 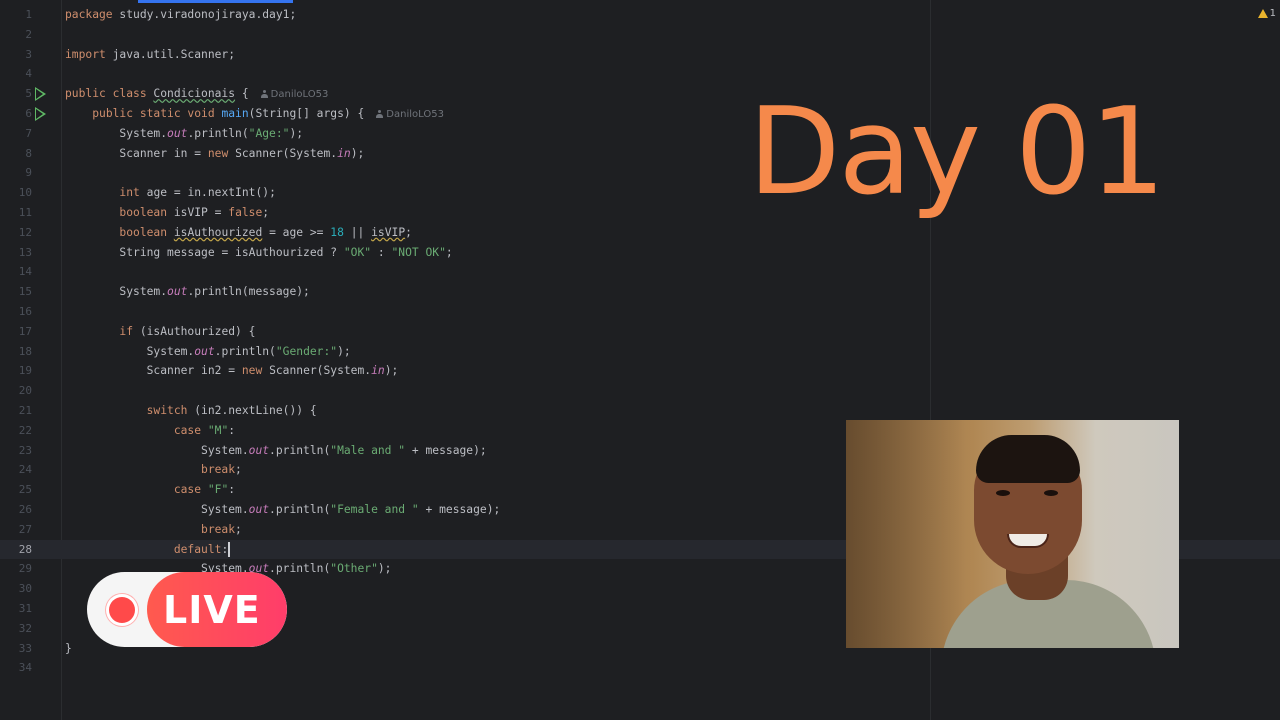 I want to click on line-number: 22, so click(x=16, y=431).